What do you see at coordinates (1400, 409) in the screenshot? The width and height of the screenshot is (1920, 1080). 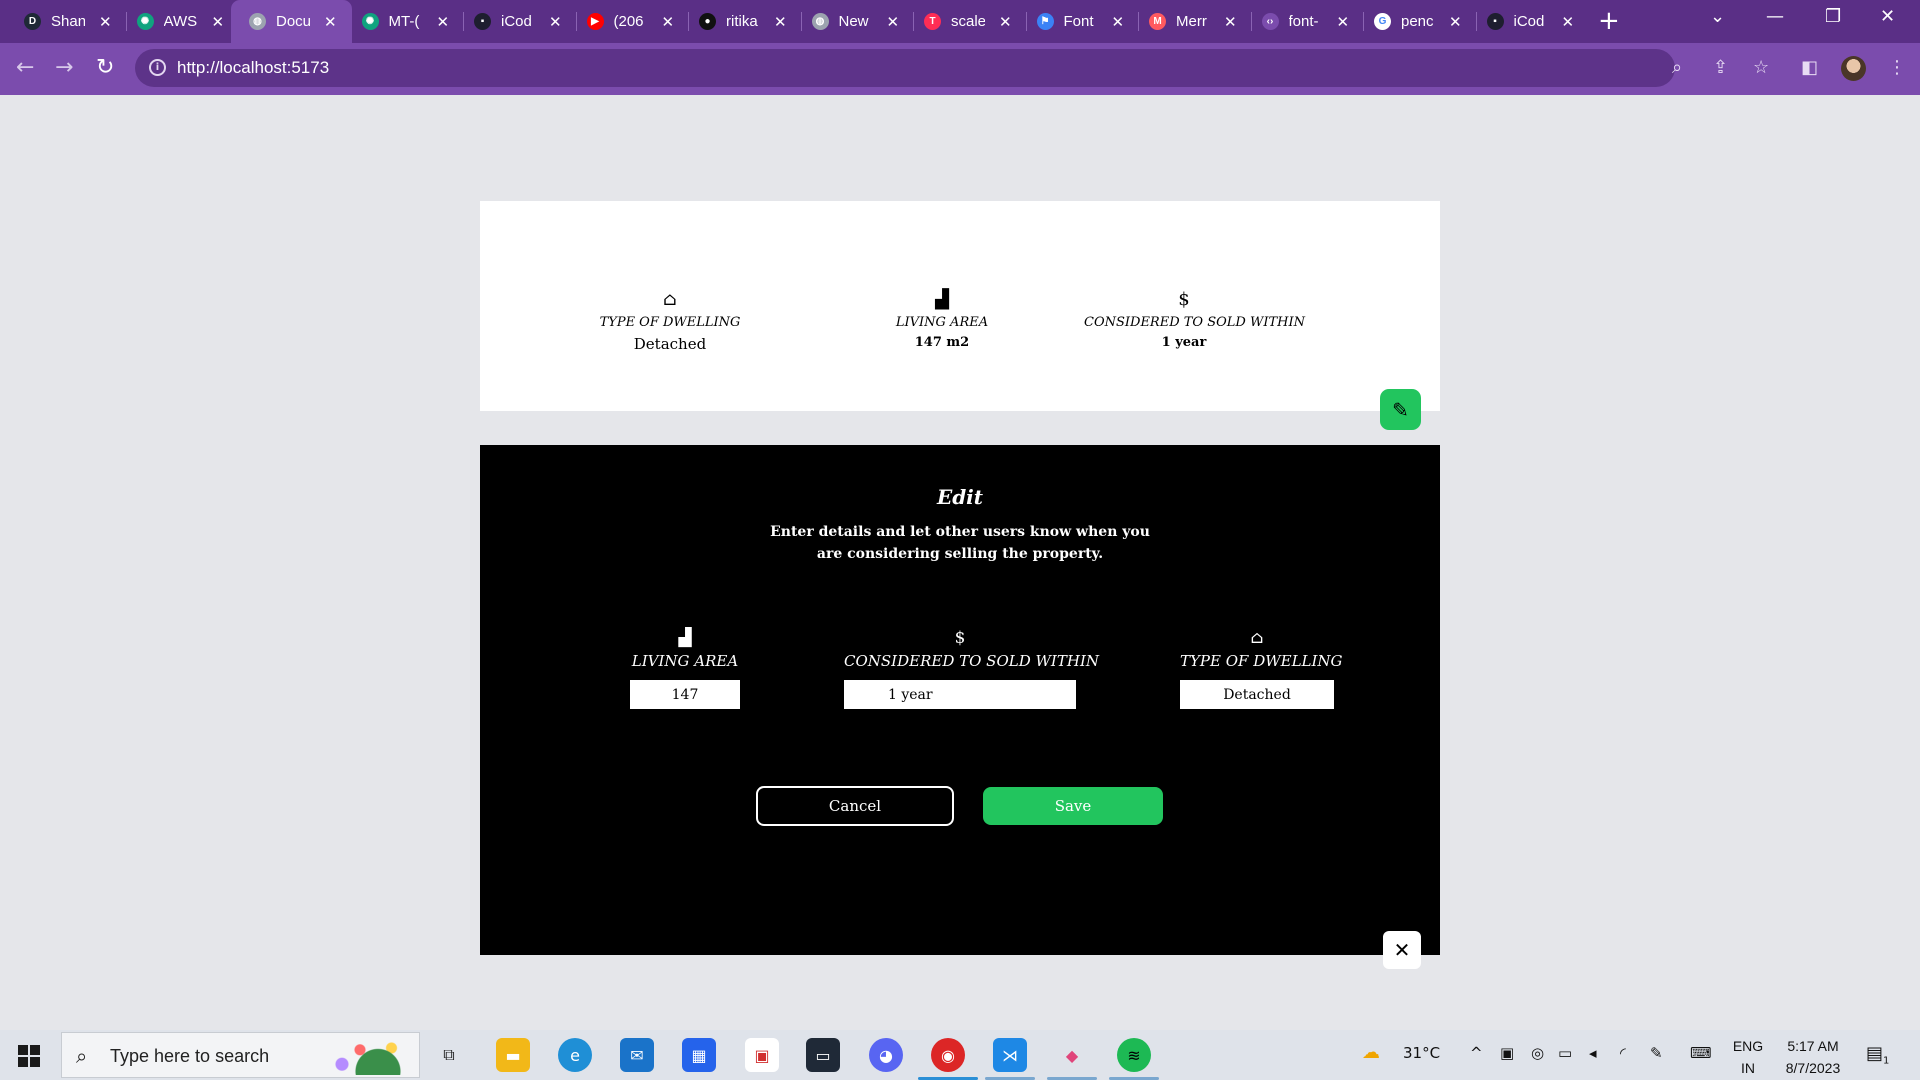 I see `edit-button: ✎` at bounding box center [1400, 409].